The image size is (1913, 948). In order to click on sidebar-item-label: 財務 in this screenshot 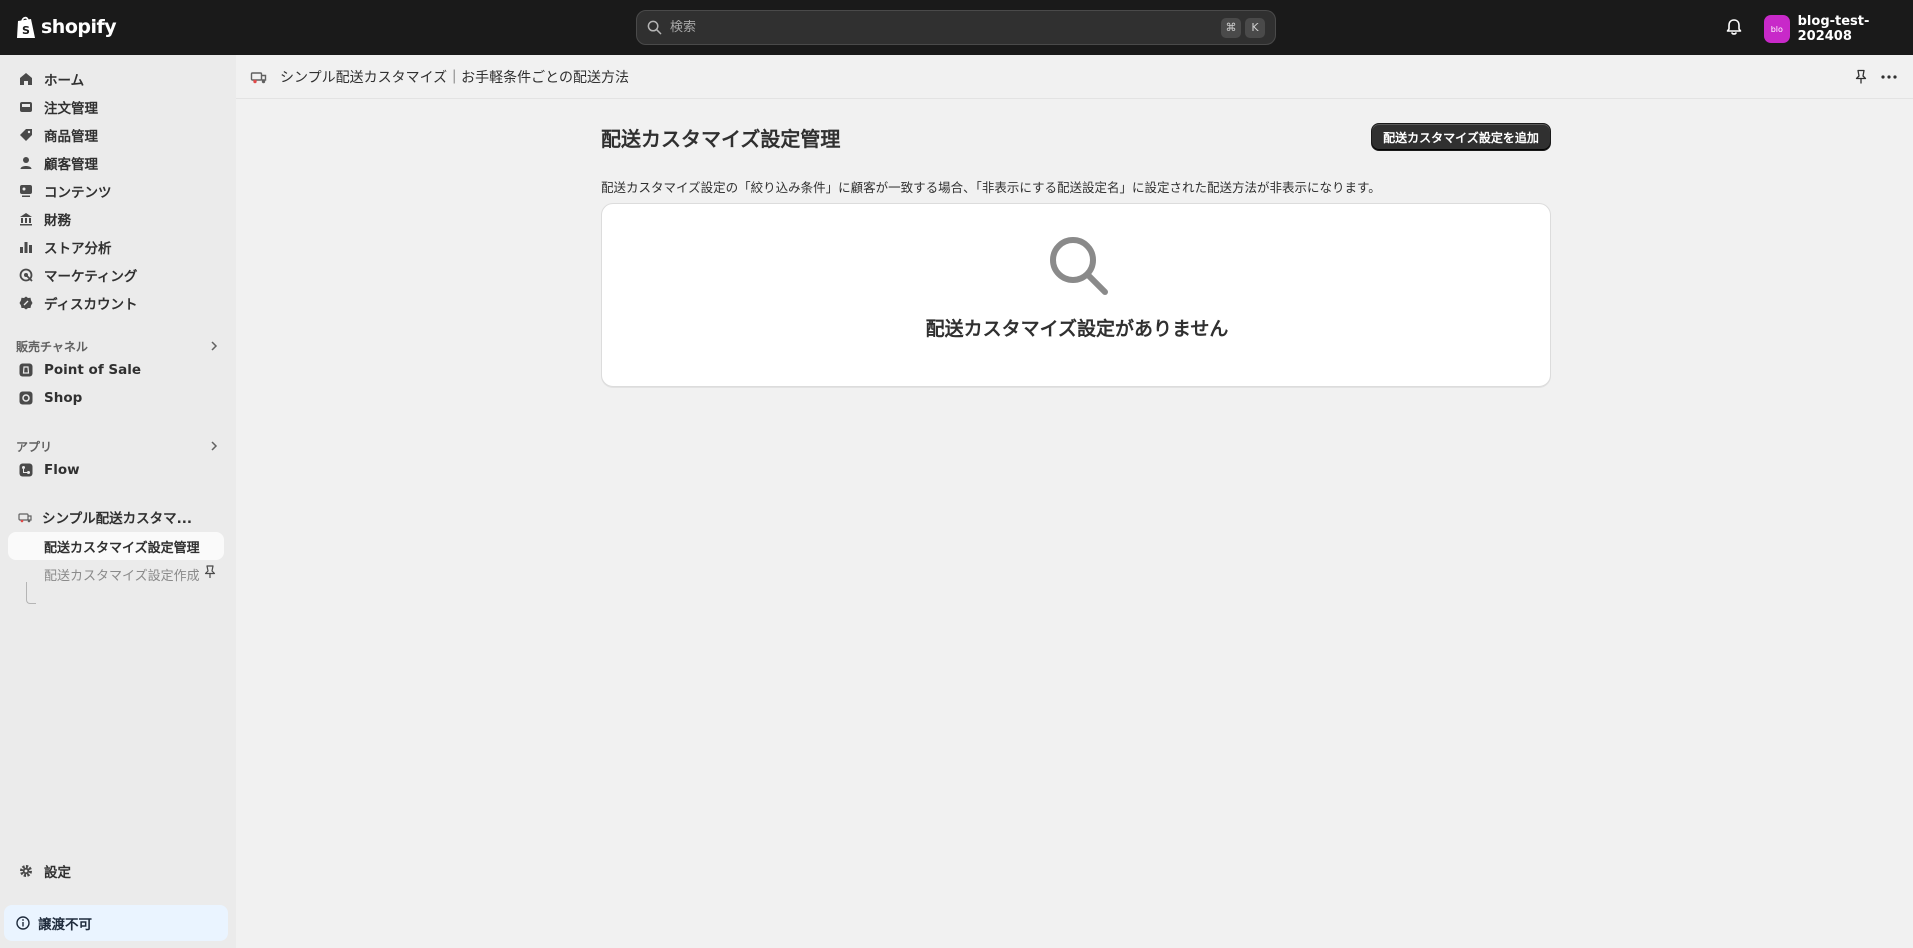, I will do `click(57, 221)`.